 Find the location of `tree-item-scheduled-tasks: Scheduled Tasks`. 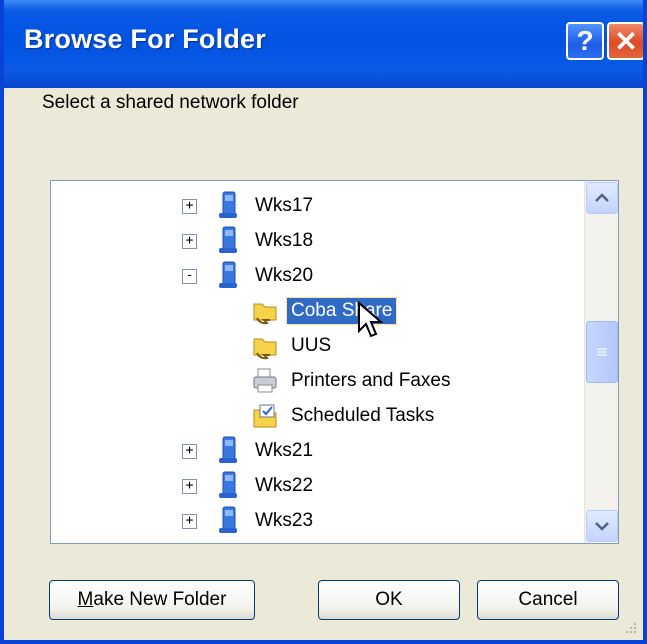

tree-item-scheduled-tasks: Scheduled Tasks is located at coordinates (311, 416).